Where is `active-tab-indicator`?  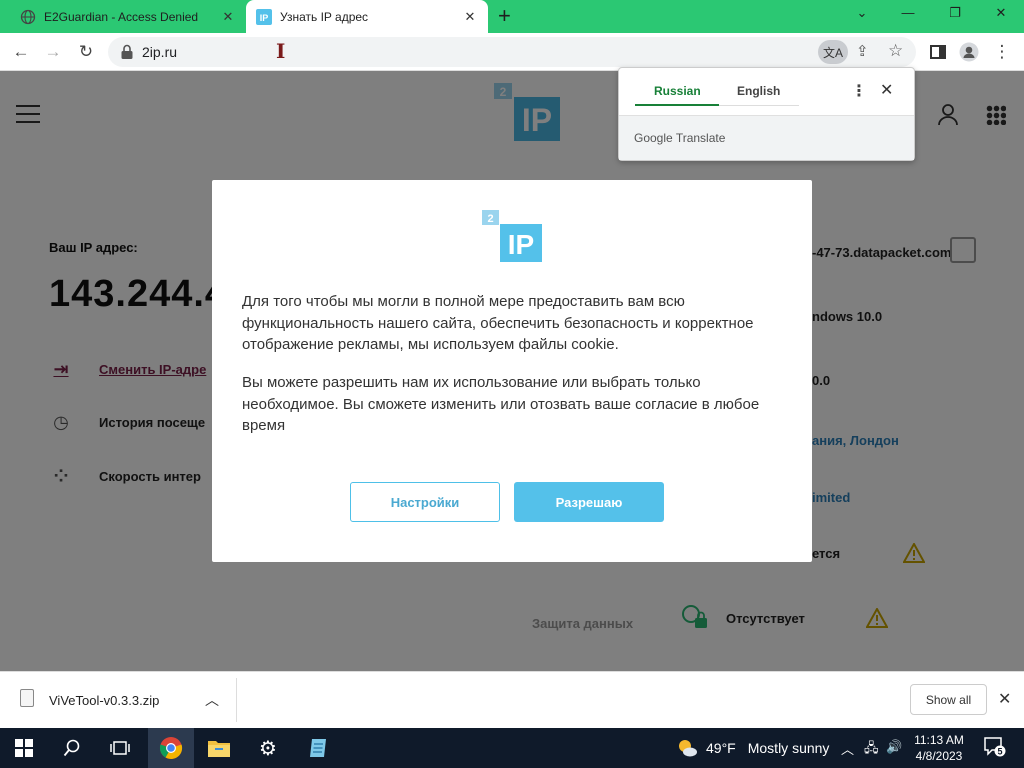 active-tab-indicator is located at coordinates (677, 105).